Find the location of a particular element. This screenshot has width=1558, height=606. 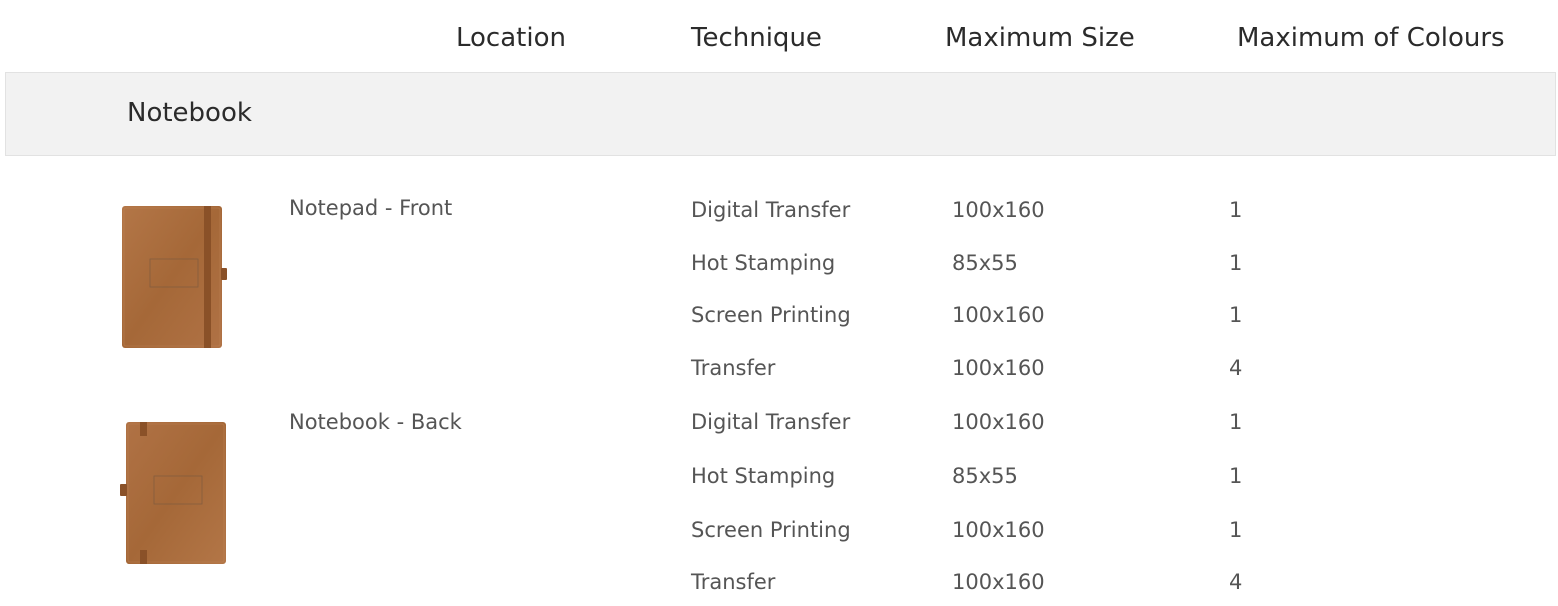

group-title: Notebook is located at coordinates (189, 113).